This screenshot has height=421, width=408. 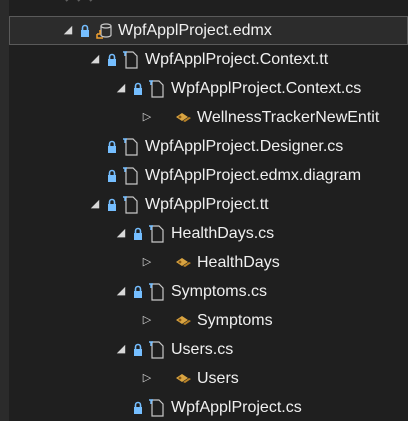 I want to click on tree-item-label: Symptoms.cs, so click(x=219, y=291).